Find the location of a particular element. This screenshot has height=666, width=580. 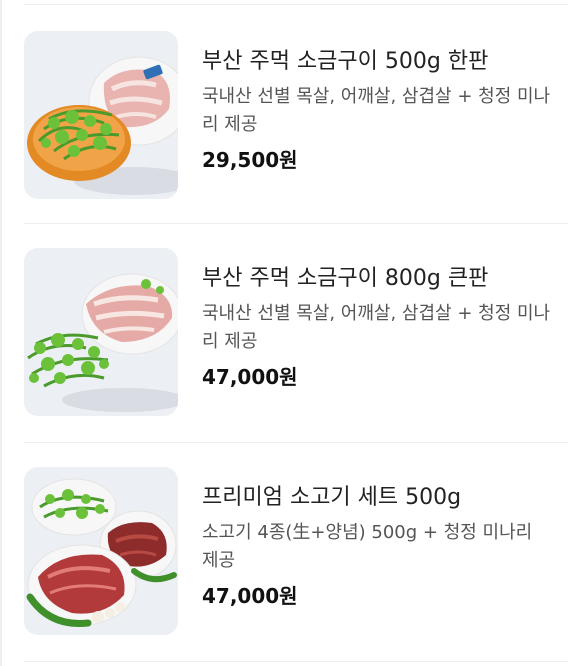

beef-set-photo is located at coordinates (101, 551).